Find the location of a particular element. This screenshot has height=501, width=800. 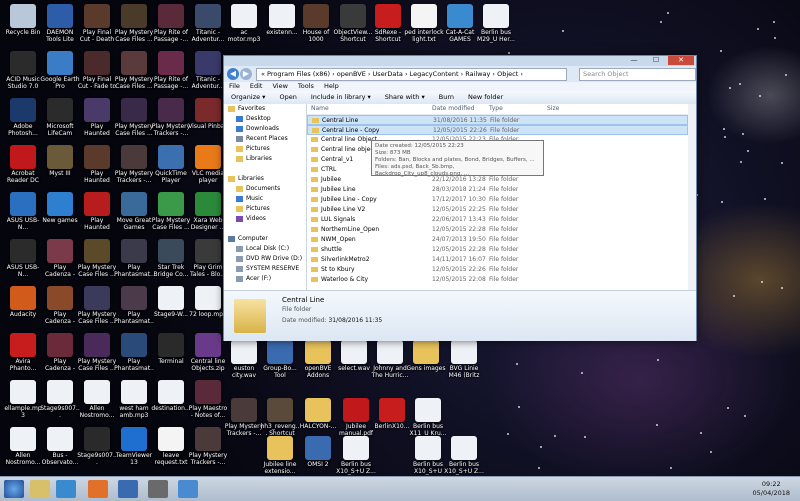

menu-help: Help is located at coordinates (331, 86).